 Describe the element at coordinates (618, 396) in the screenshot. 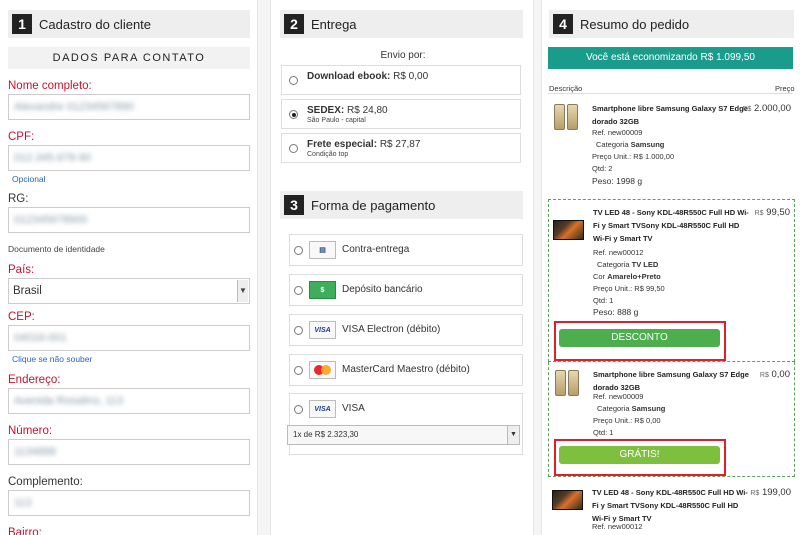

I see `item-ref: Ref. new00009` at that location.